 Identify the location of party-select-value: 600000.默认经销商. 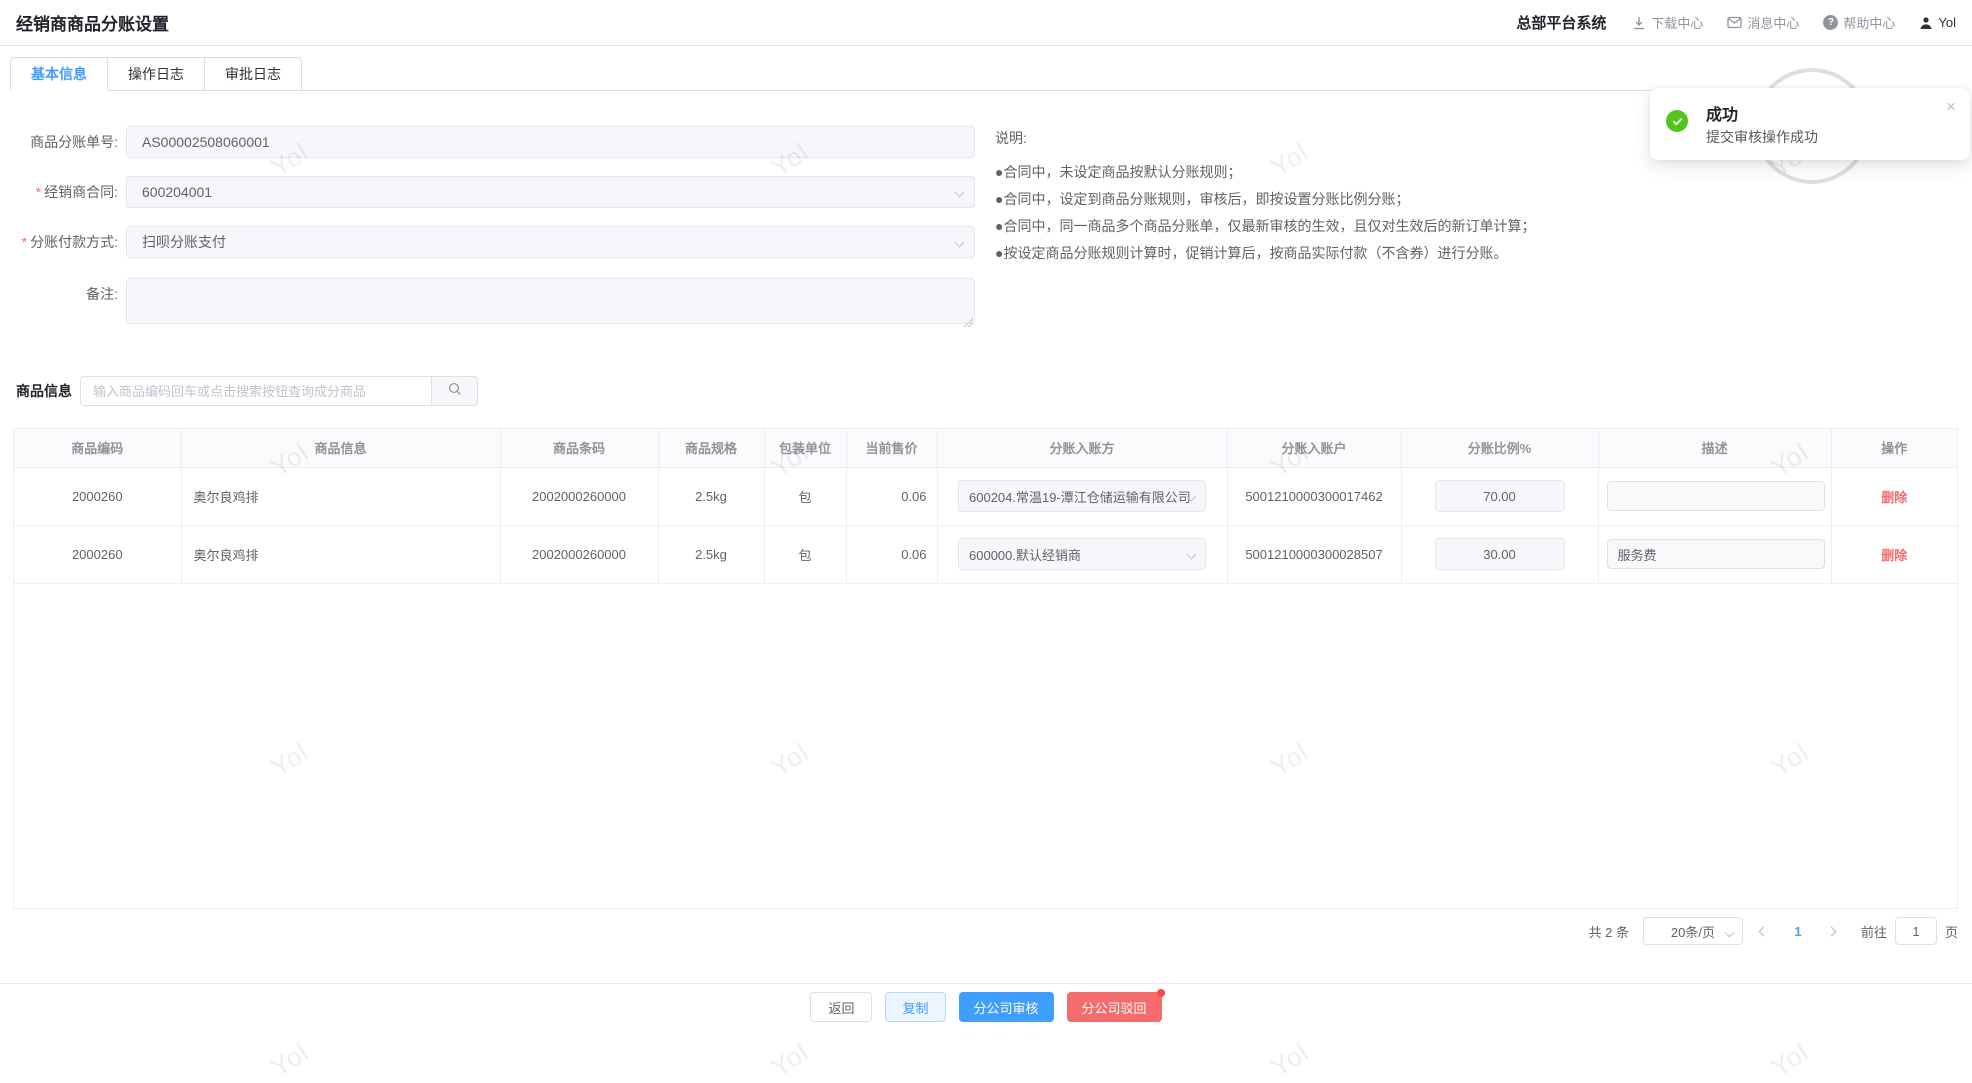
(1025, 555).